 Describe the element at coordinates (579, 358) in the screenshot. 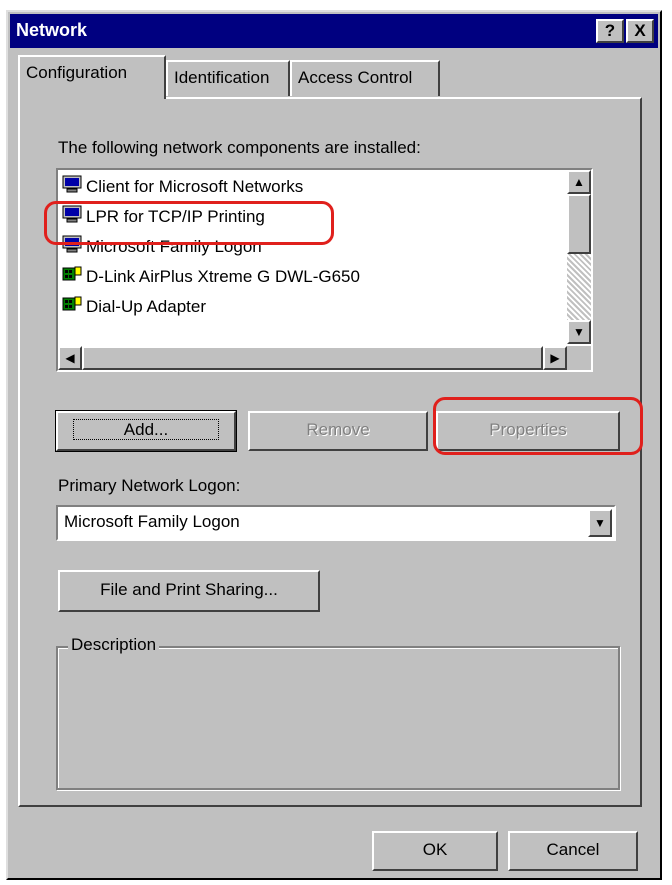

I see `scroll-corner` at that location.